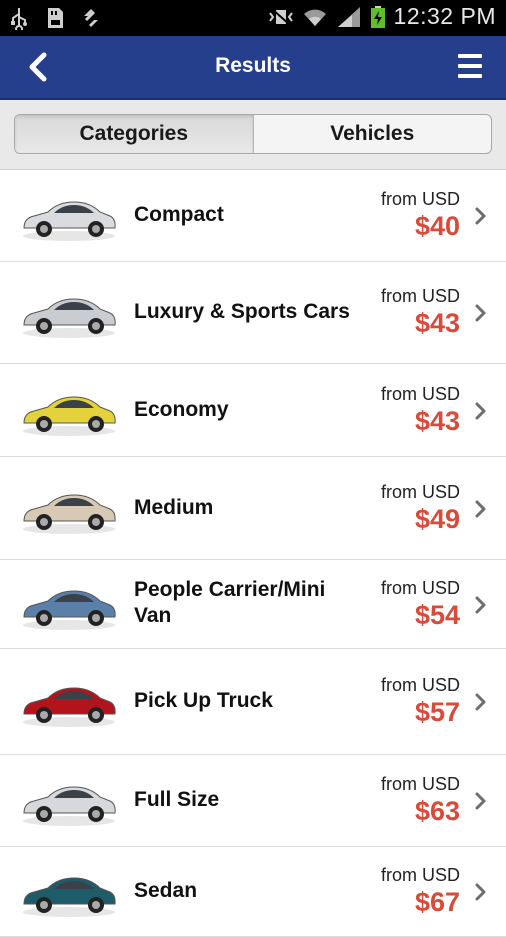  What do you see at coordinates (470, 56) in the screenshot?
I see `hamburger-menu-icon` at bounding box center [470, 56].